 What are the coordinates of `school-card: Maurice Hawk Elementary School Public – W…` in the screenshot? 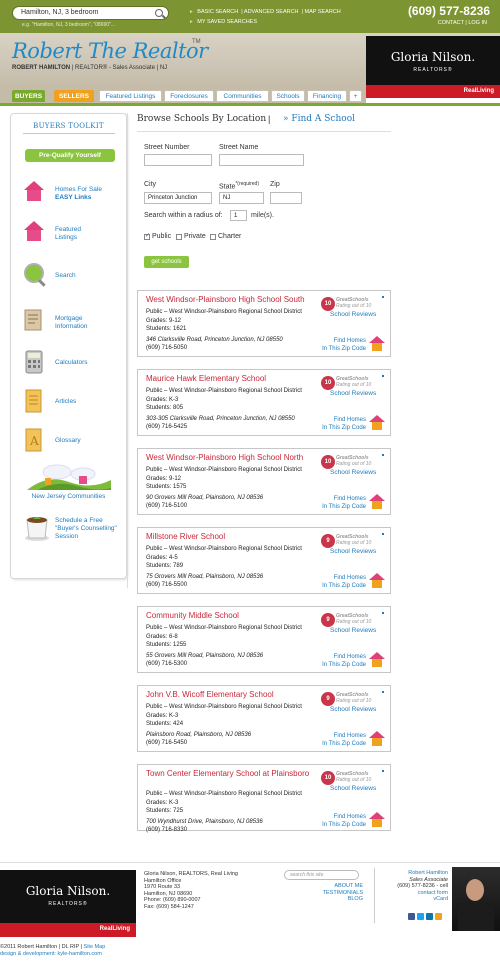 It's located at (264, 402).